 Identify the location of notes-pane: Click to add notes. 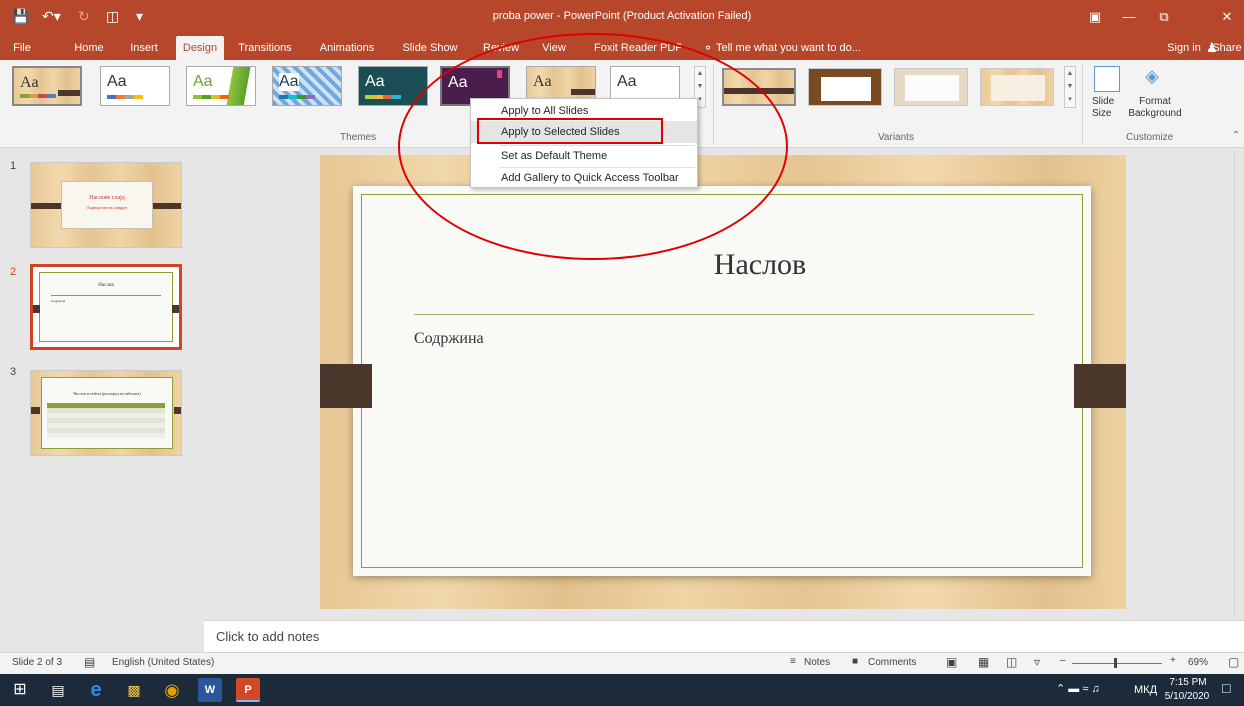
(724, 636).